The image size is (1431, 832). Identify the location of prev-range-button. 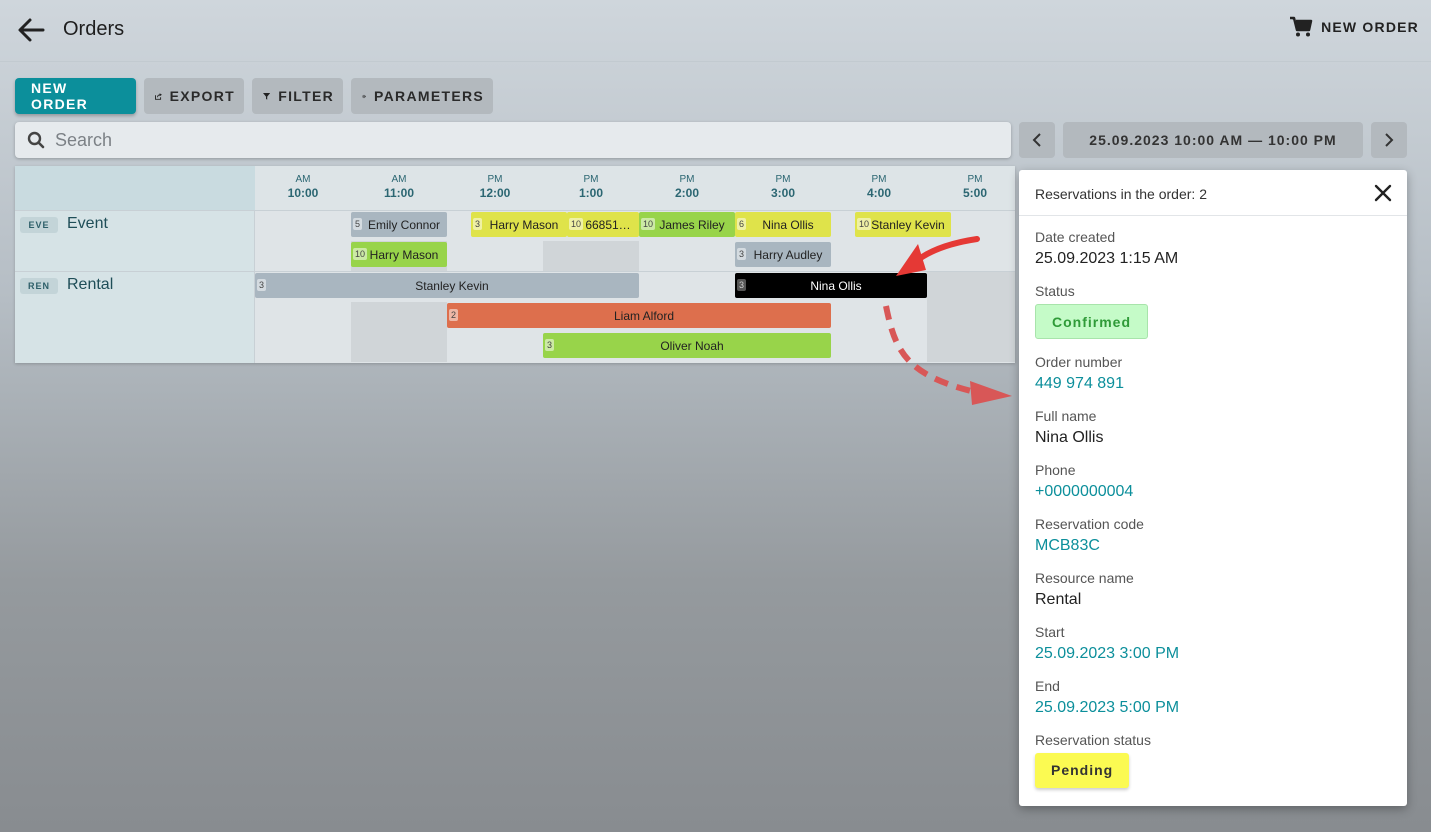
(1037, 140).